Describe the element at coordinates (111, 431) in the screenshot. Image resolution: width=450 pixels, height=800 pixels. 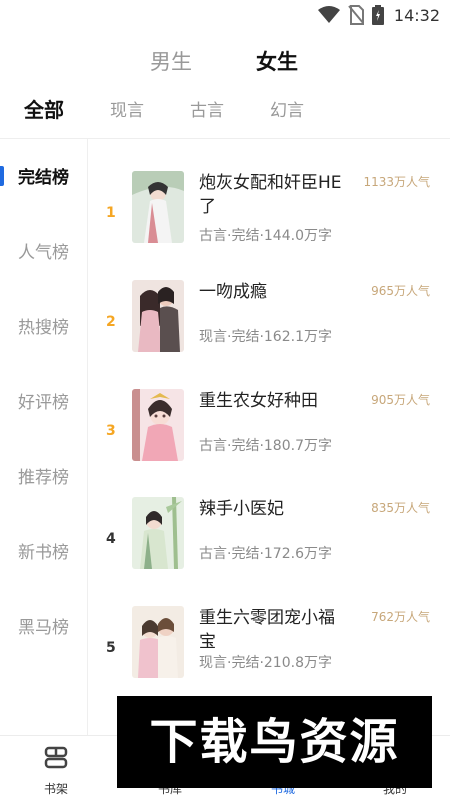
I see `rank-number: 3` at that location.